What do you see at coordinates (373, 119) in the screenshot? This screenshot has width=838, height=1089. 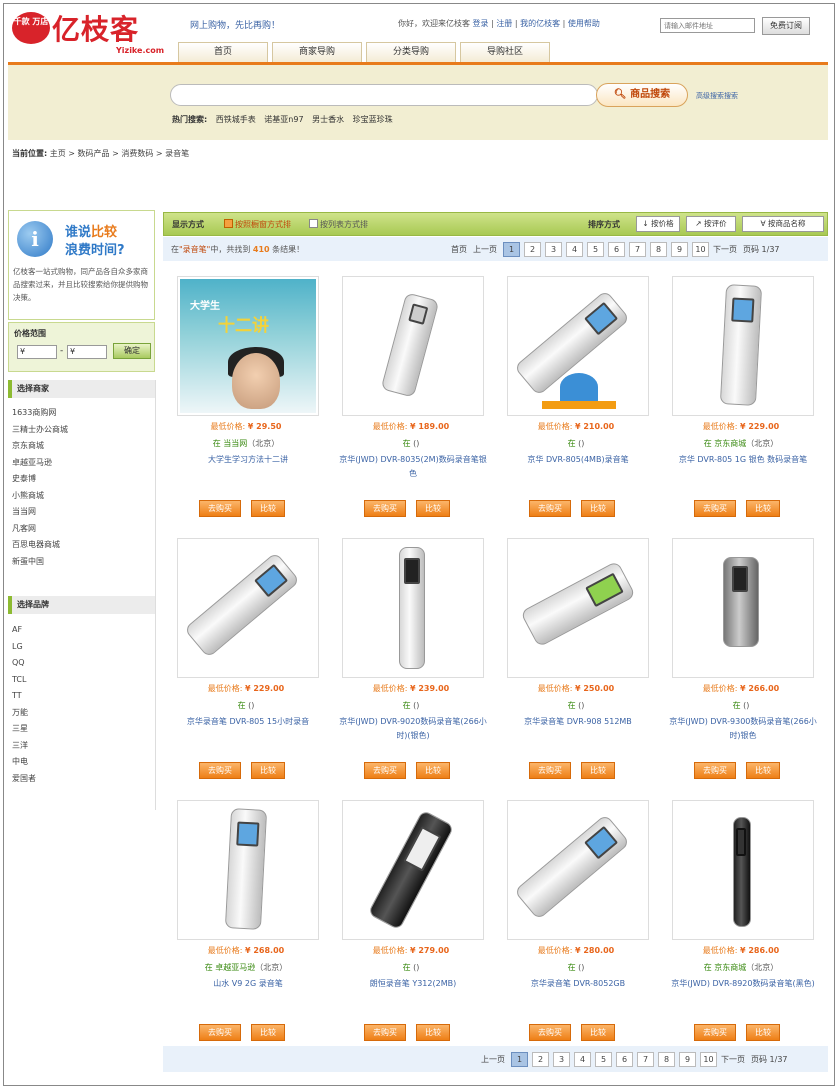 I see `hot-term: 珍宝蓝珍珠` at bounding box center [373, 119].